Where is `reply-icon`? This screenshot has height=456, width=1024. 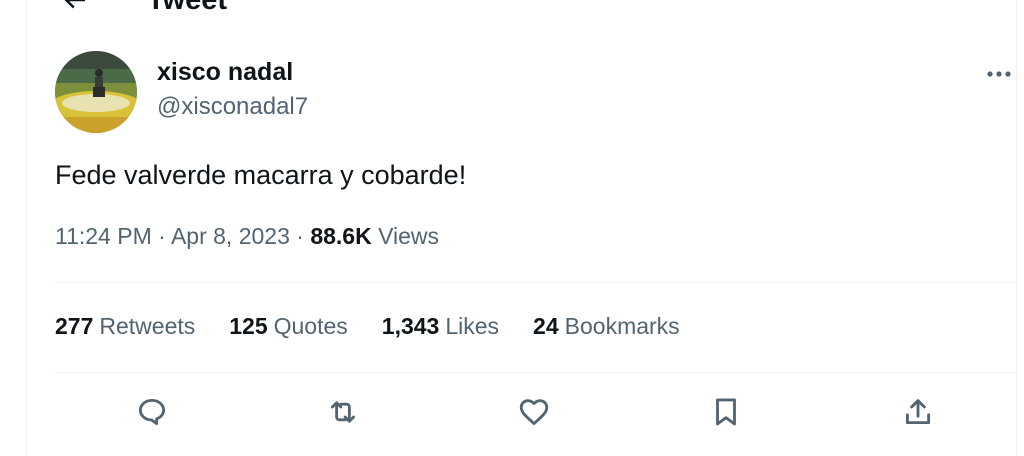
reply-icon is located at coordinates (152, 412).